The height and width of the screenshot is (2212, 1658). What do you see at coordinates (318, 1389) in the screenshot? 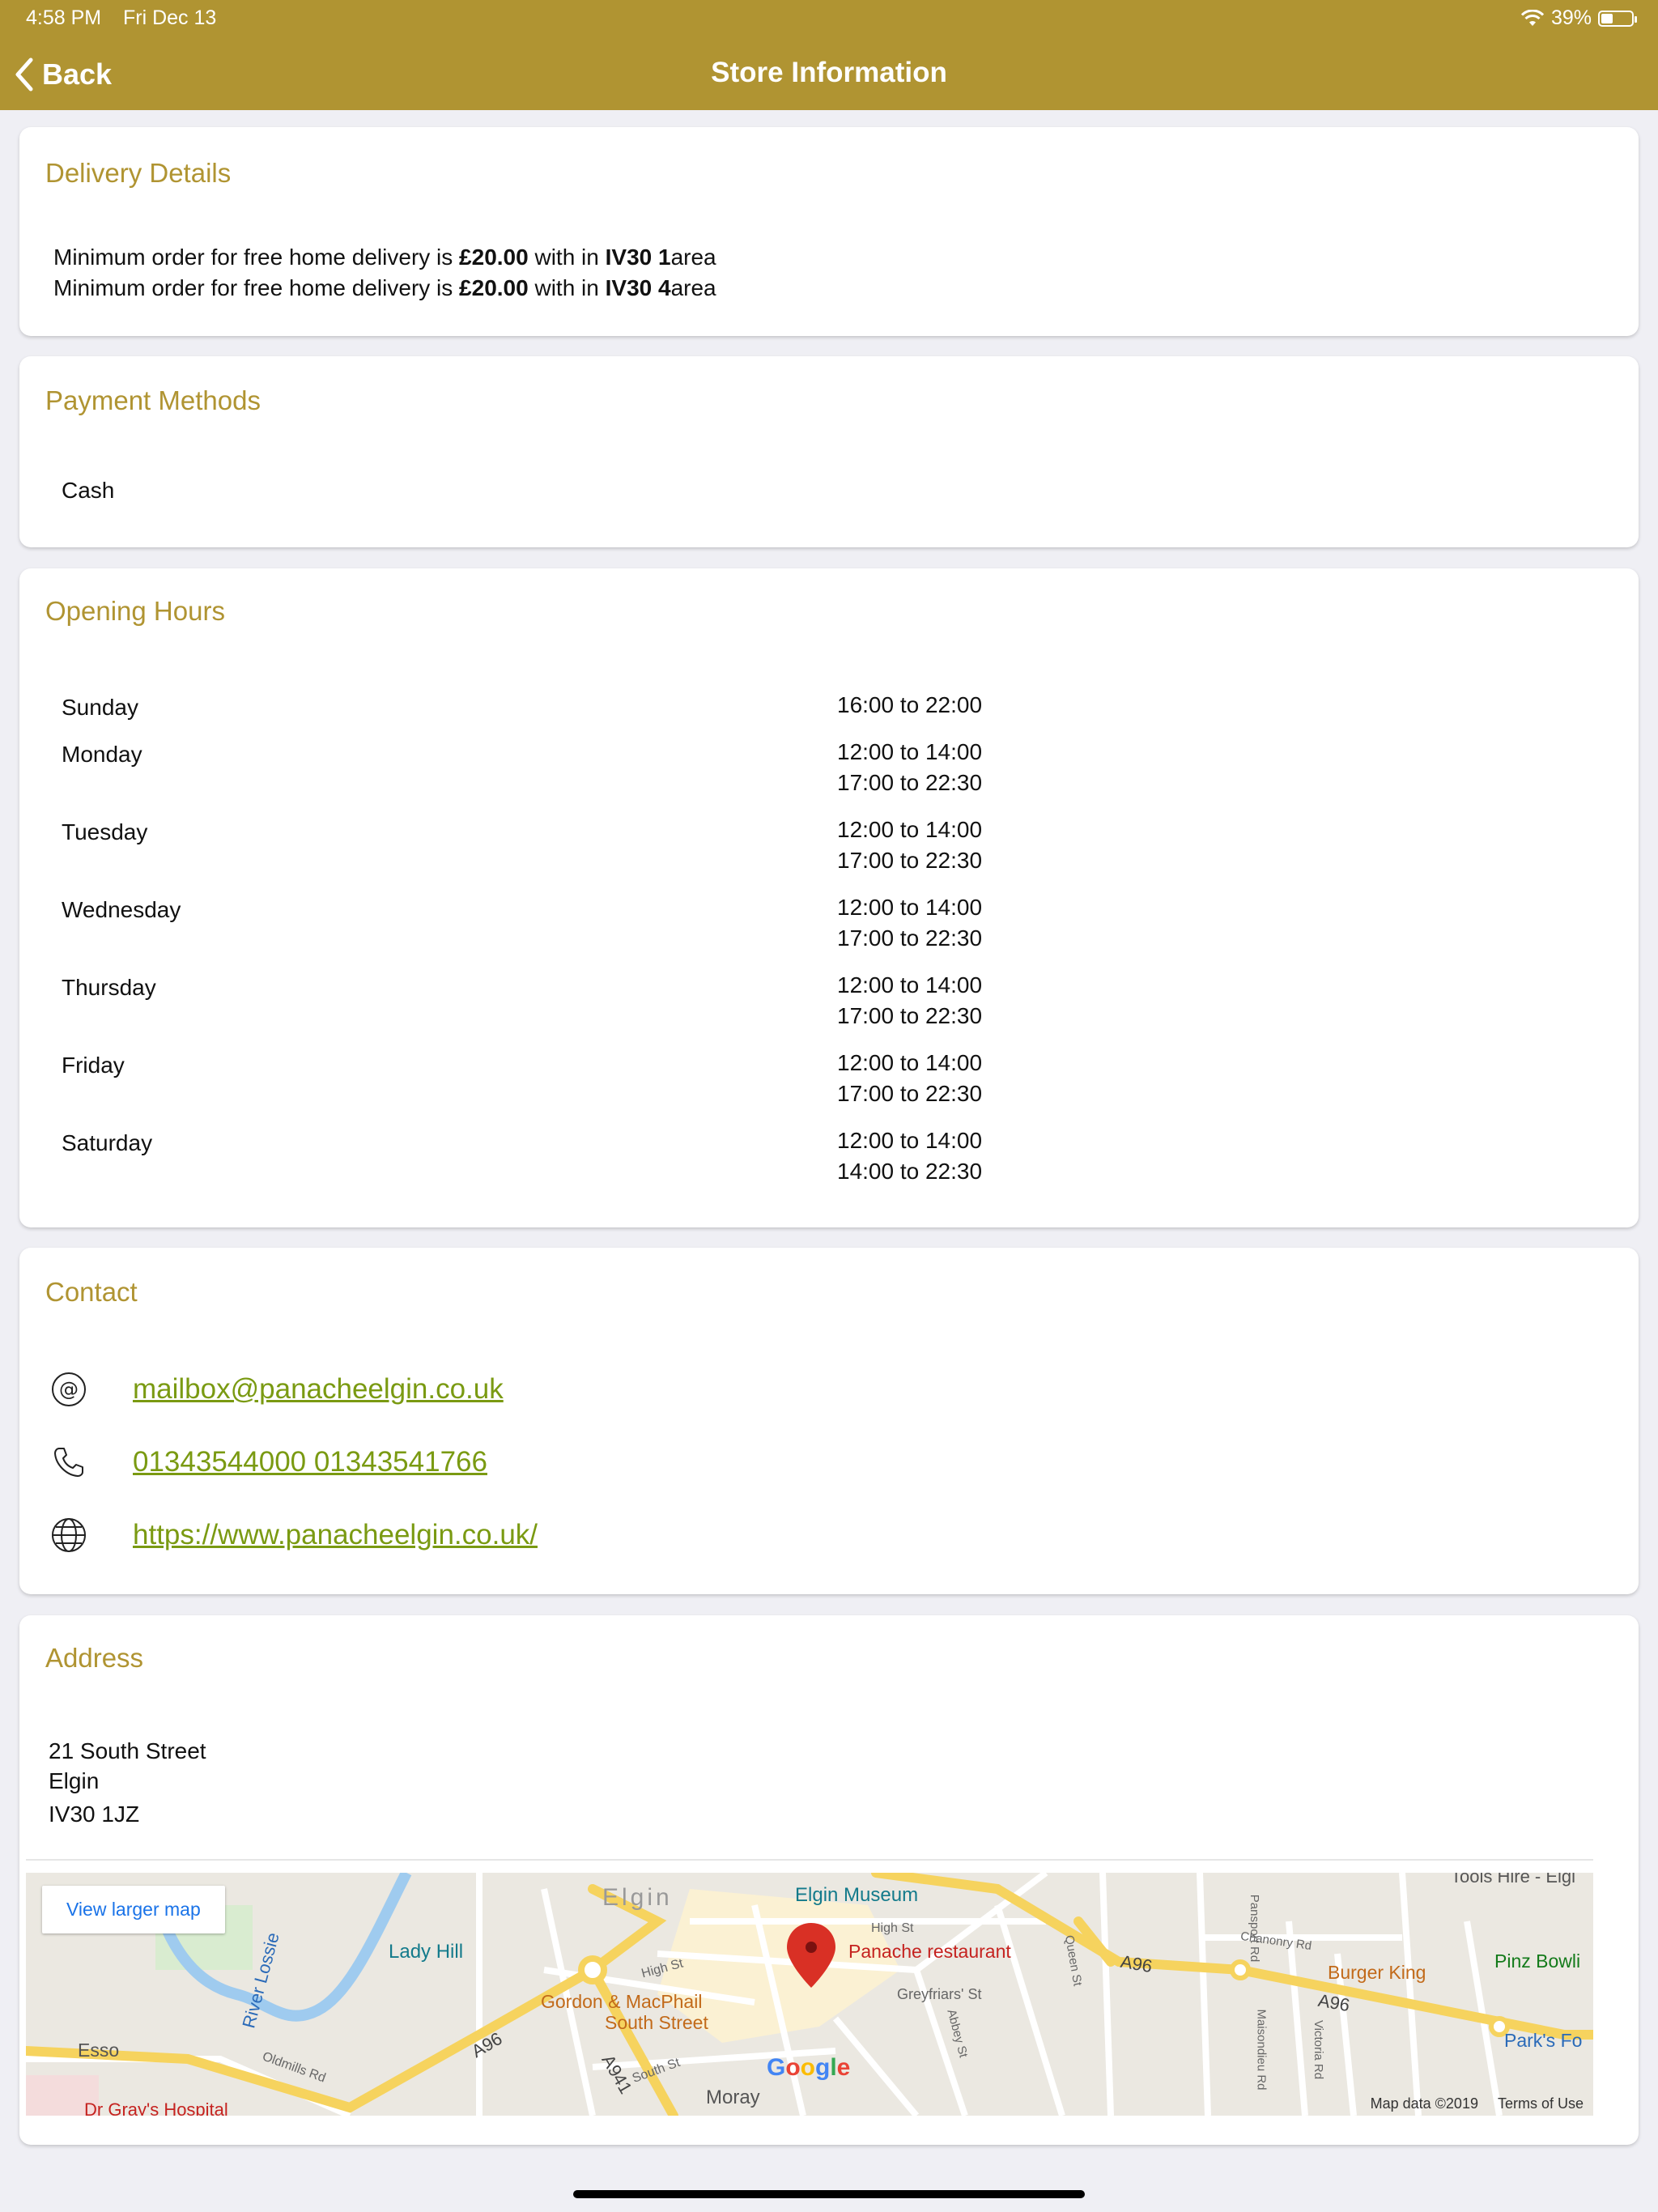
I see `email-link: mailbox@panacheelgin.co.uk` at bounding box center [318, 1389].